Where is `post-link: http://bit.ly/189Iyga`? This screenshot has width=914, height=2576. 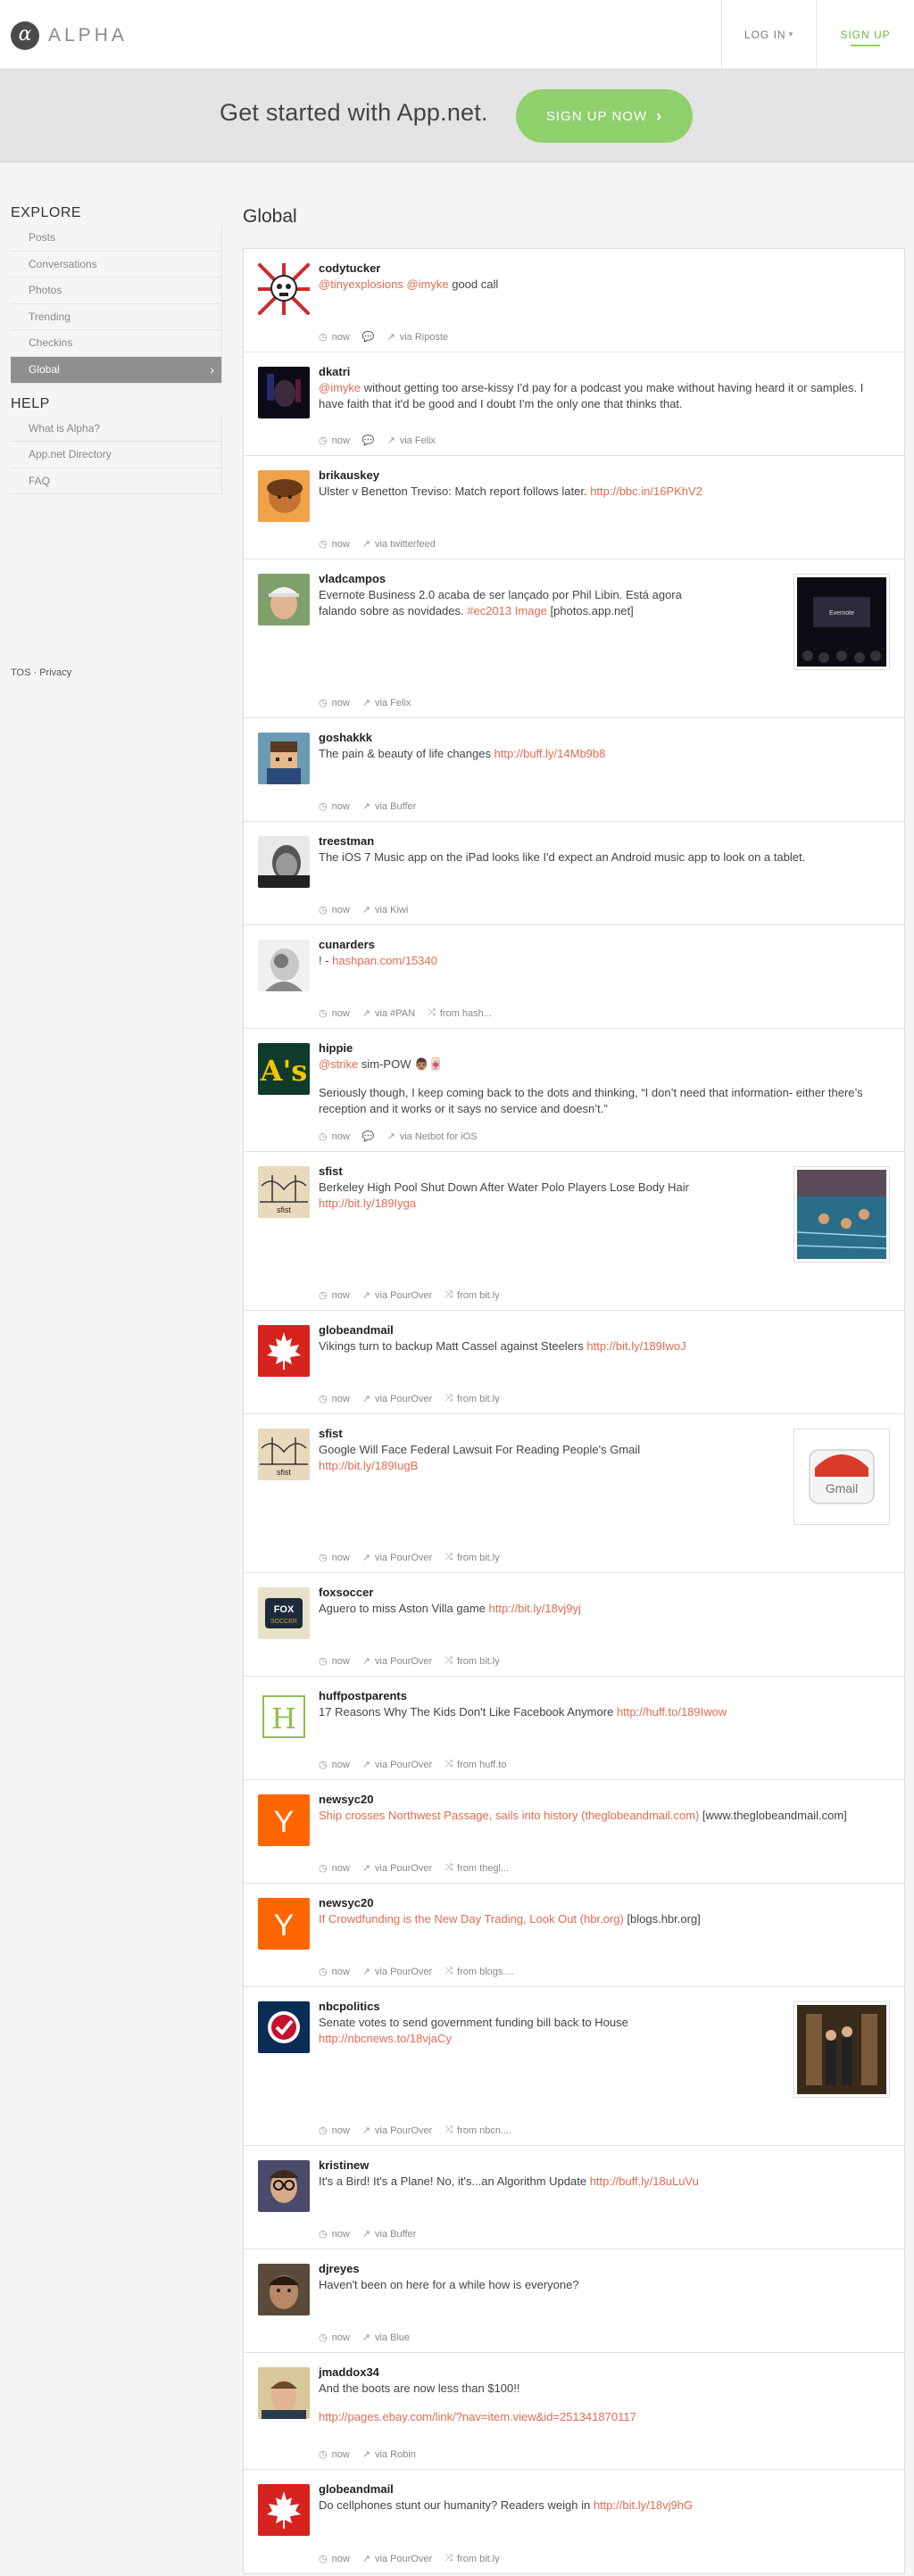
post-link: http://bit.ly/189Iyga is located at coordinates (367, 1203).